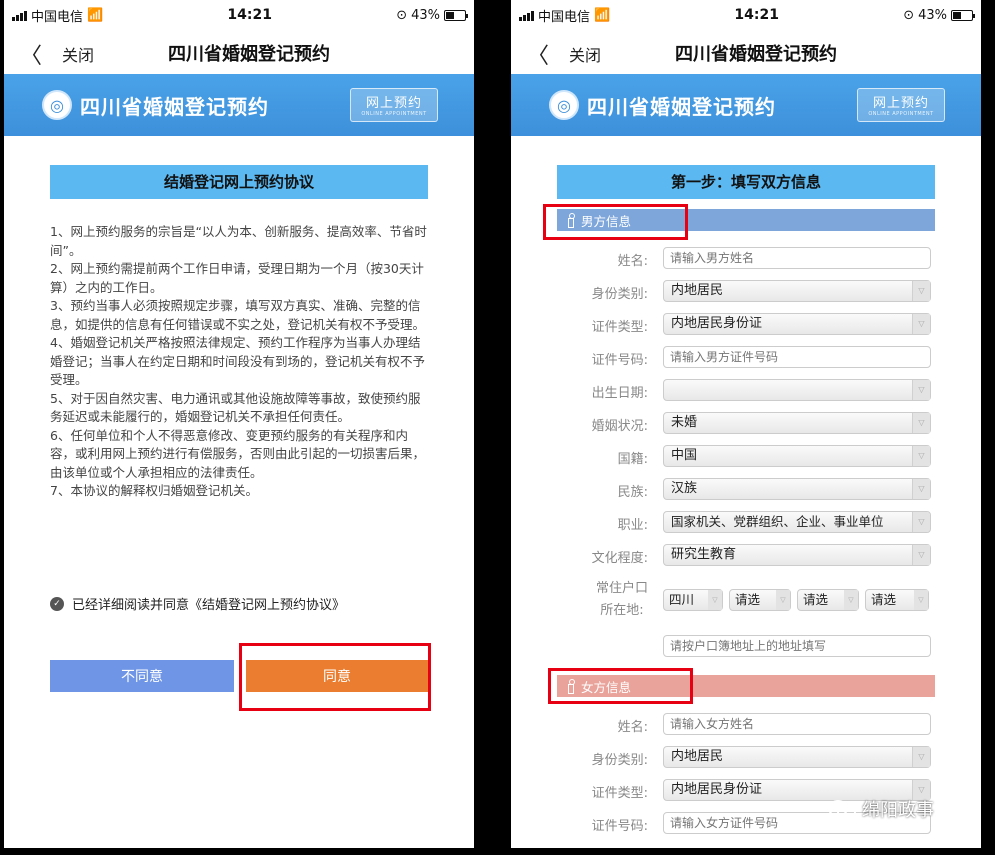 The image size is (995, 855). I want to click on male-ethnicity-row: 民族: 汉族 ▽, so click(746, 489).